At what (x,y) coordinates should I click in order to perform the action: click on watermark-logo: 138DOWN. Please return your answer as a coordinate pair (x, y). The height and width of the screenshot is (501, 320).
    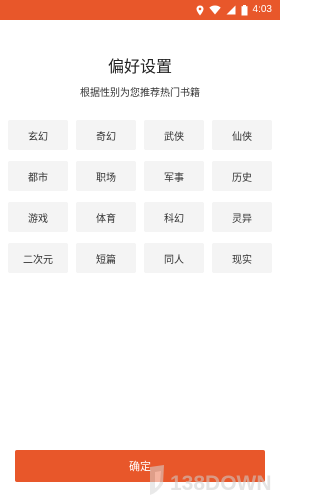
    Looking at the image, I should click on (213, 479).